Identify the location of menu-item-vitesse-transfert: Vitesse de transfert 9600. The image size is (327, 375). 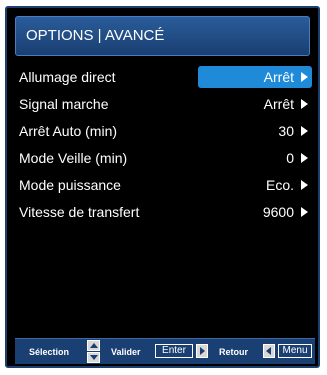
(165, 212).